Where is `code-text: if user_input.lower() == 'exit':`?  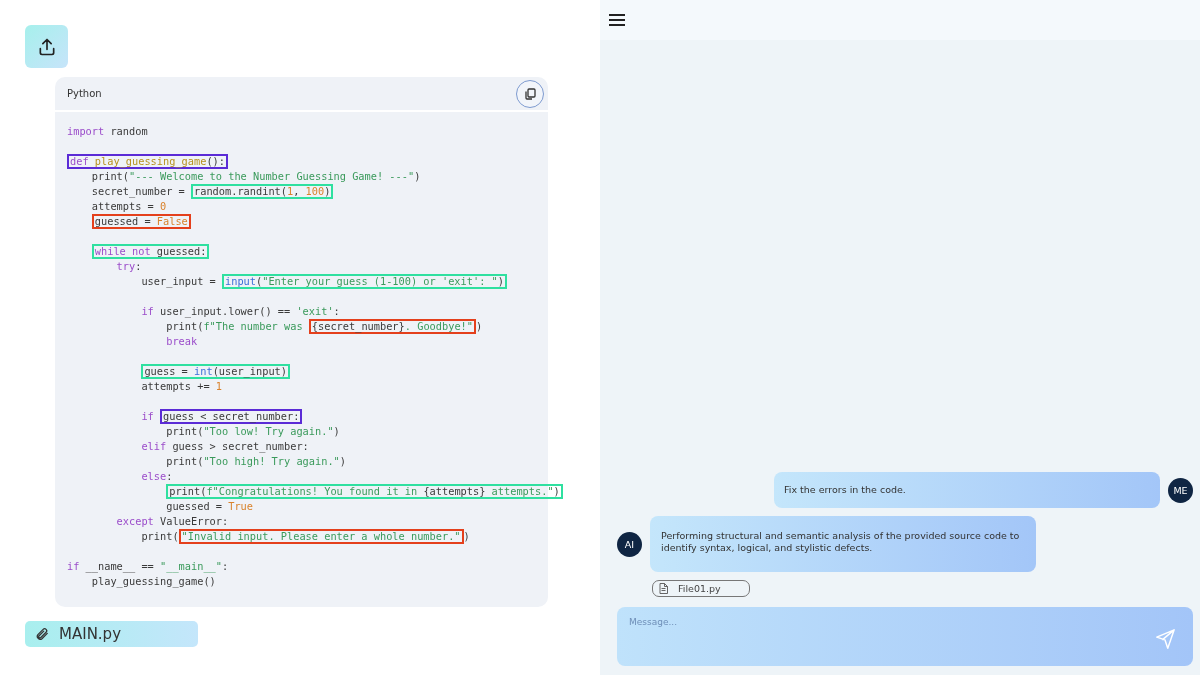 code-text: if user_input.lower() == 'exit': is located at coordinates (240, 311).